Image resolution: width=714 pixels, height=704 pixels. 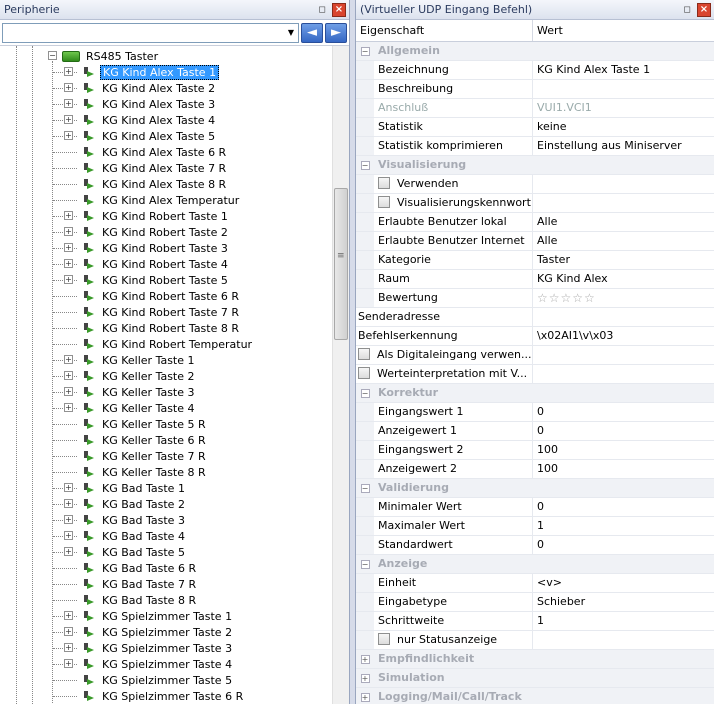 I want to click on property-value: 100, so click(x=547, y=468).